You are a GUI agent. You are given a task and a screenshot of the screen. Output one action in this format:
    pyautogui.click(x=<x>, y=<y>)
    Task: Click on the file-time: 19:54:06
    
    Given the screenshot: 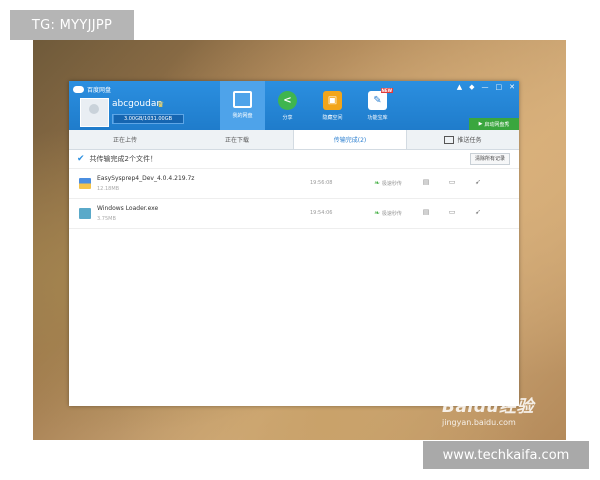 What is the action you would take?
    pyautogui.click(x=321, y=213)
    